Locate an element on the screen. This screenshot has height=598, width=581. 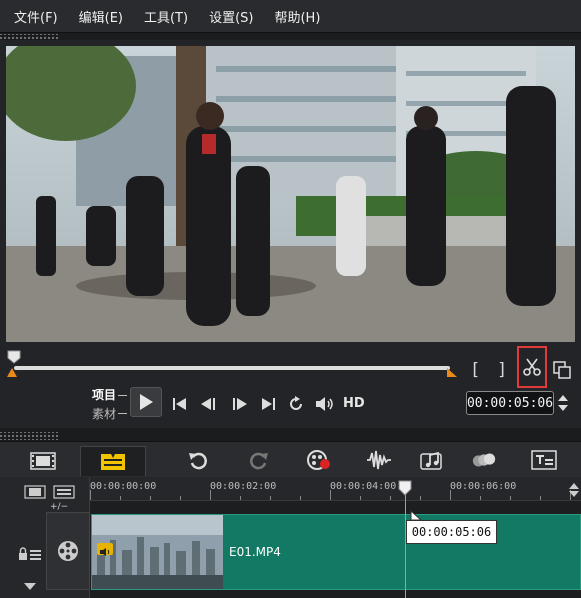
ruler-zoom-button is located at coordinates (574, 491).